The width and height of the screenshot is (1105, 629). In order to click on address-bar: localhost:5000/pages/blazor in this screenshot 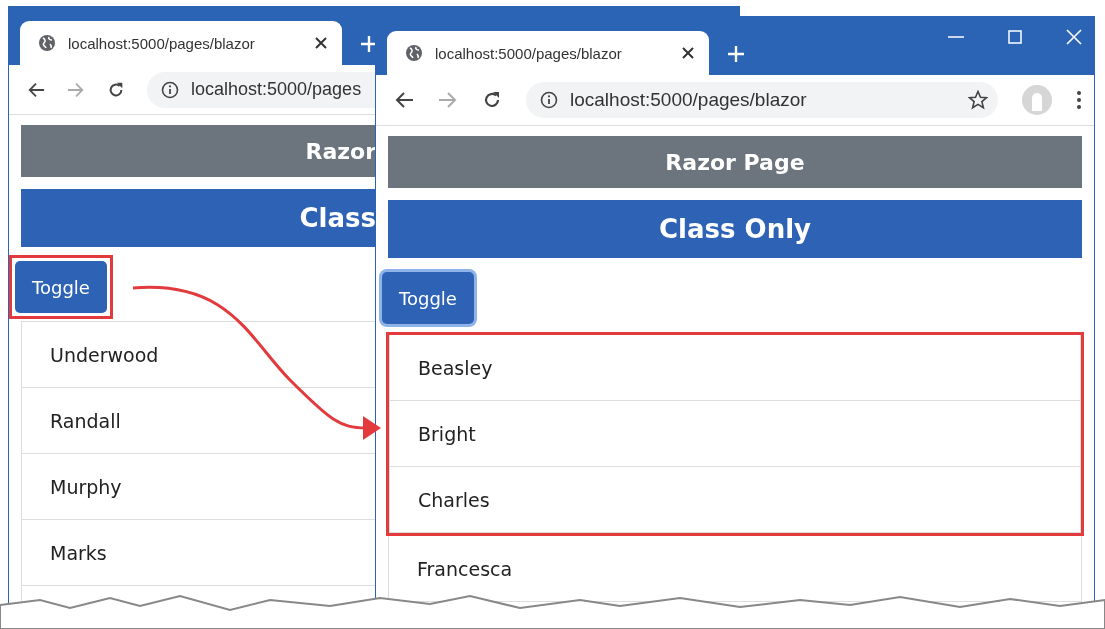, I will do `click(762, 100)`.